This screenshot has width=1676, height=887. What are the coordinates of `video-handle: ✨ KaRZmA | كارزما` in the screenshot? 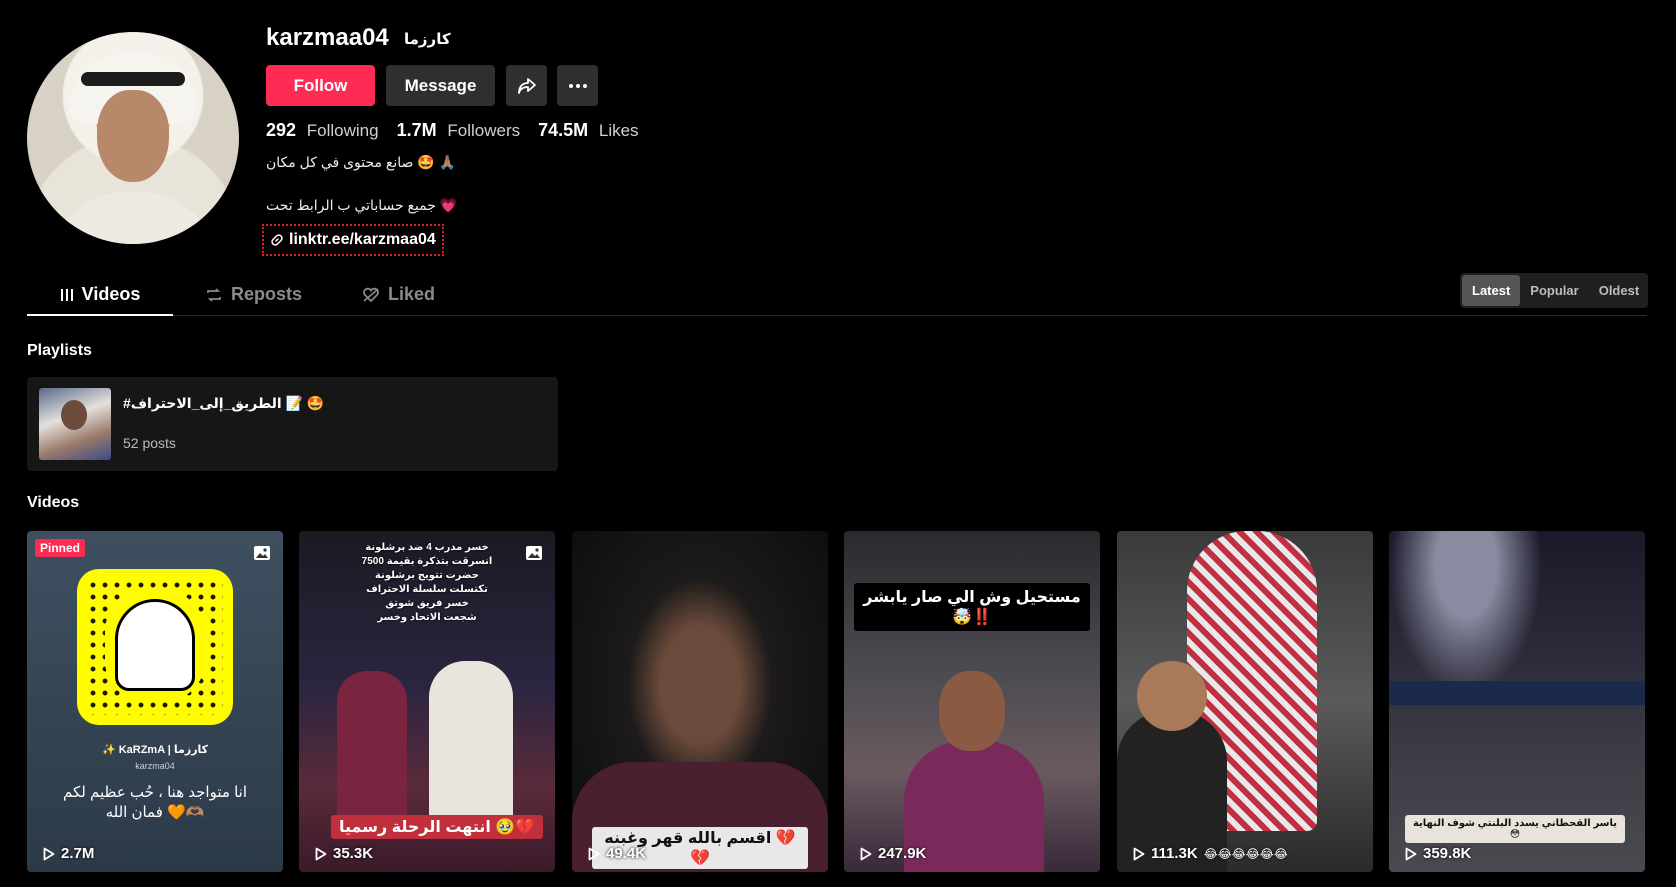 It's located at (155, 750).